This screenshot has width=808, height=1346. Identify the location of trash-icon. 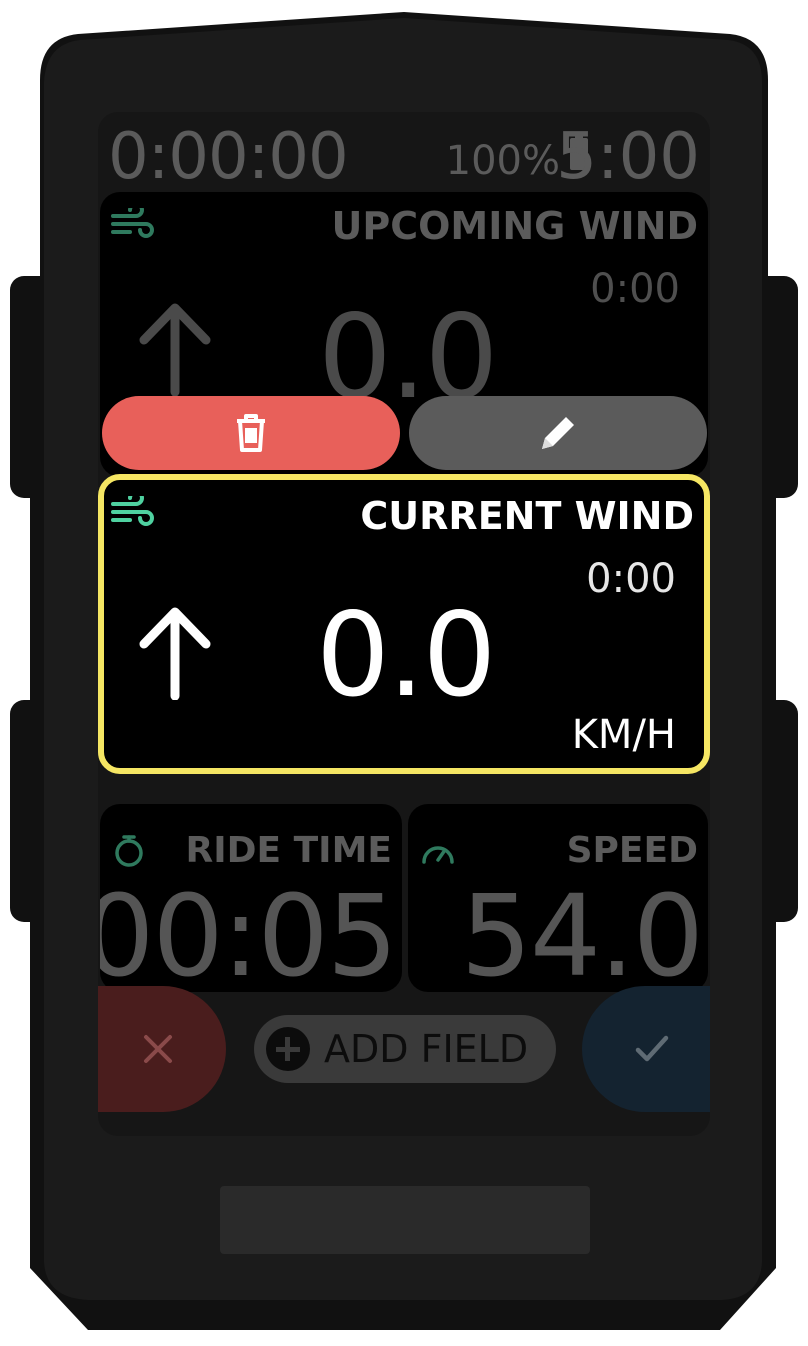
(251, 433).